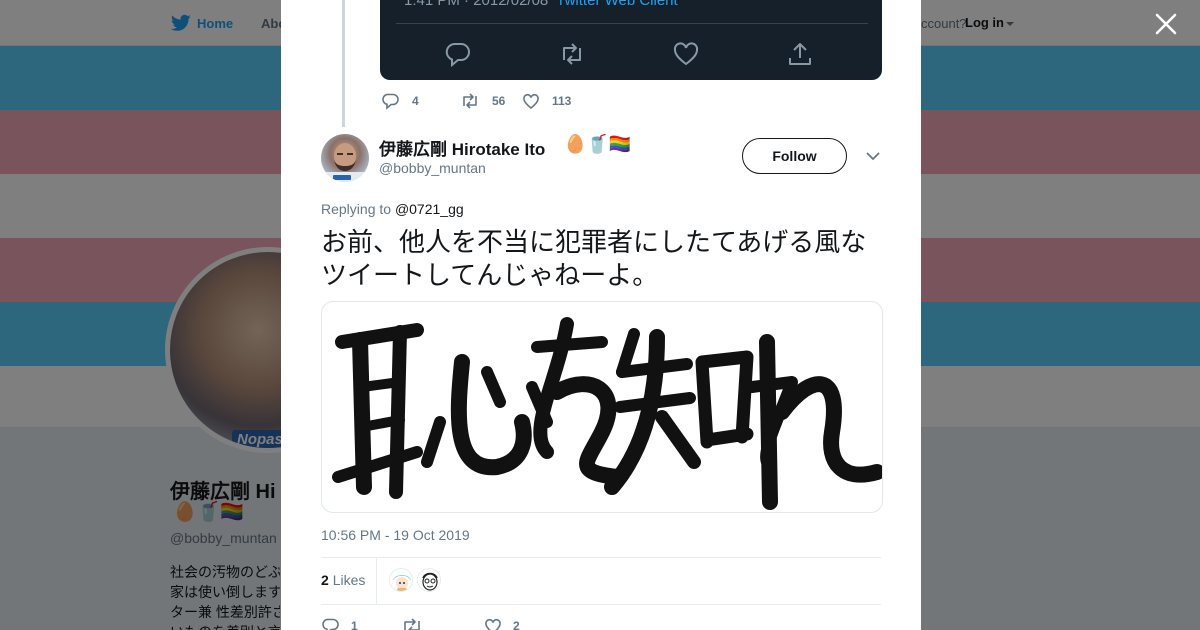  I want to click on replying-to-prefix: Replying to, so click(356, 209).